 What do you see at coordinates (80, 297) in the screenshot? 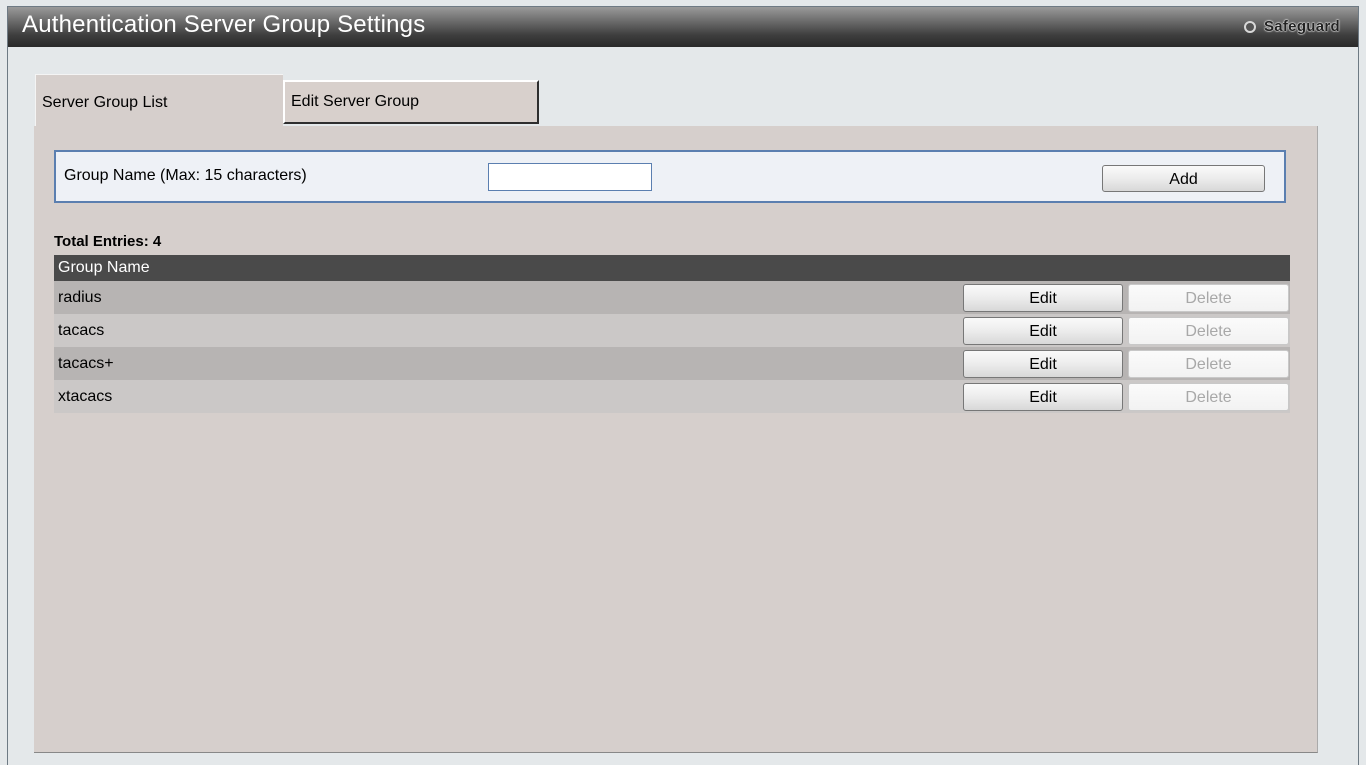
I see `group-name-cell: radius` at bounding box center [80, 297].